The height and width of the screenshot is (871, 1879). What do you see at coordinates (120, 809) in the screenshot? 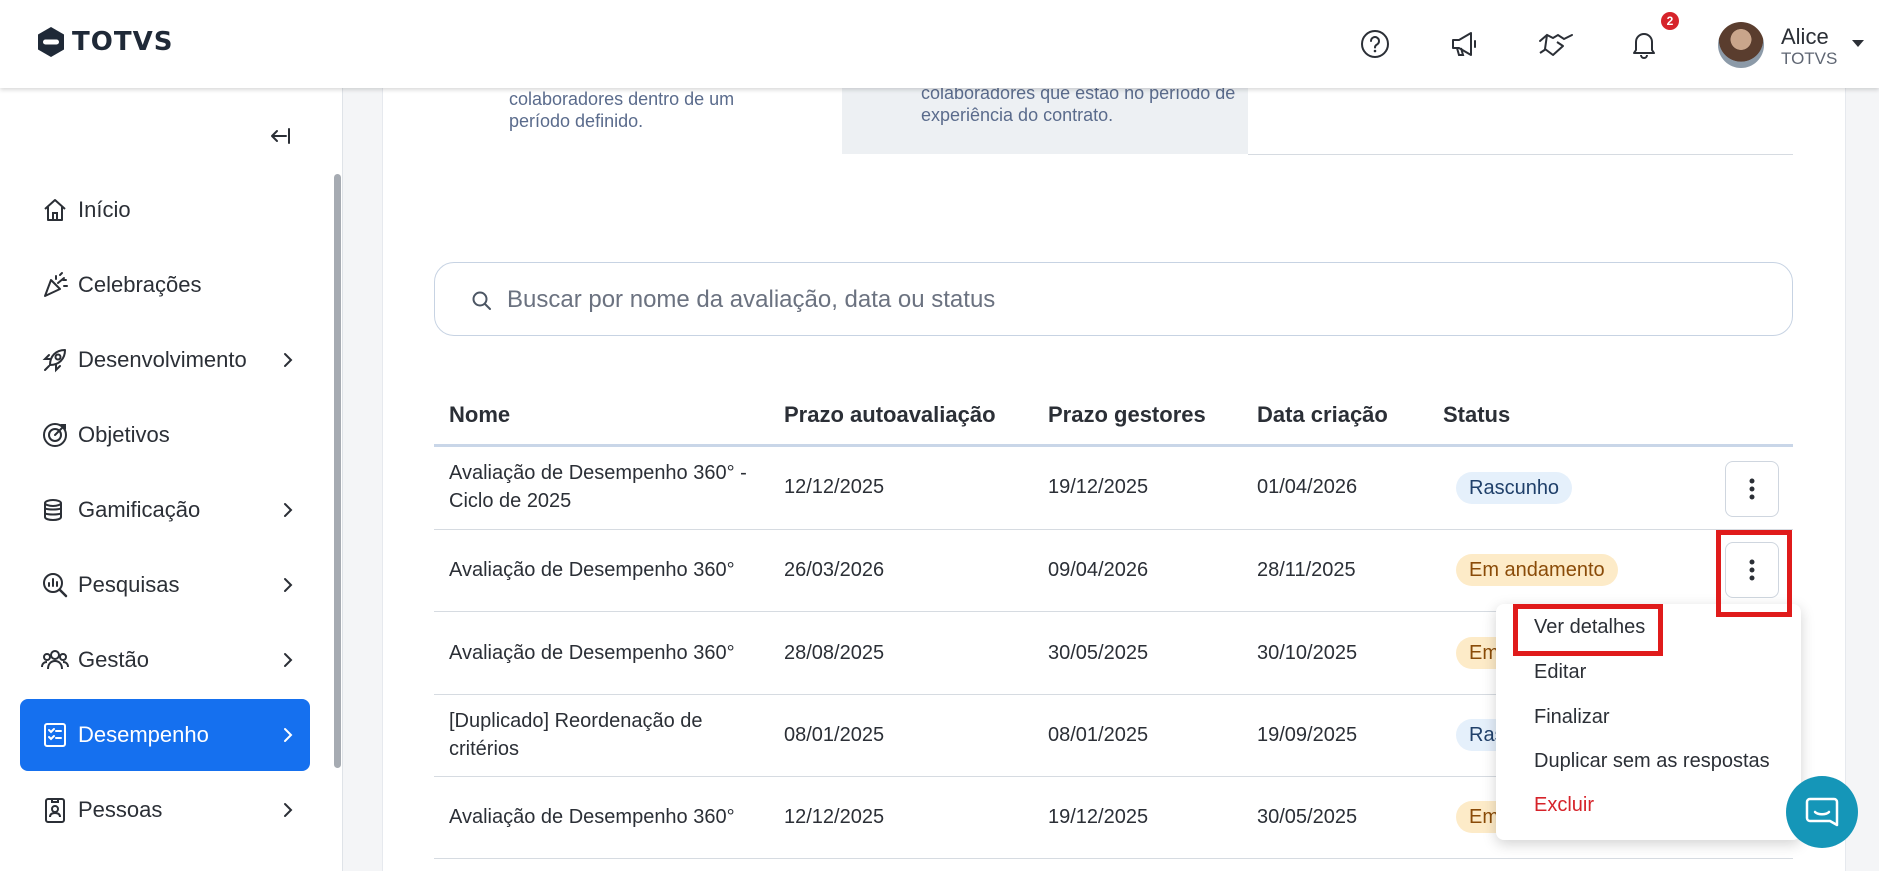
I see `sidebar-item-label: Pessoas` at bounding box center [120, 809].